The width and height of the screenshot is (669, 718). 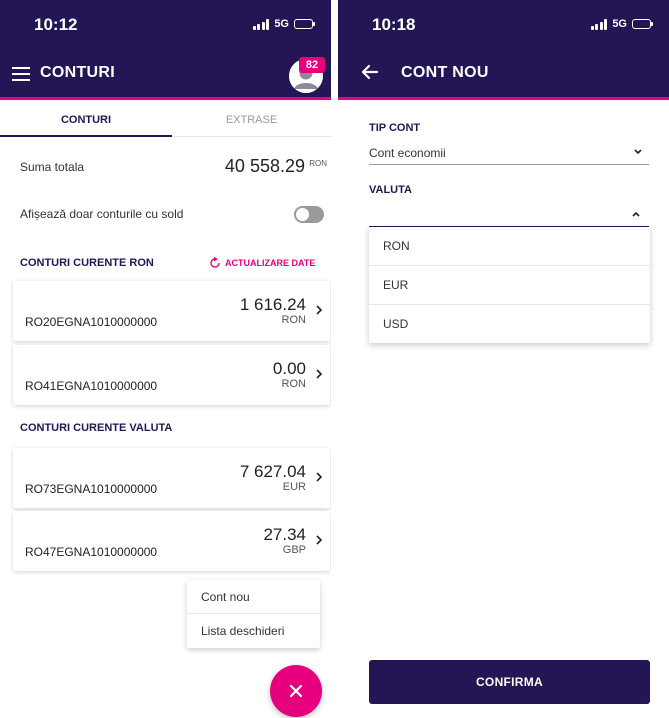 I want to click on menu-item-openings-list: Lista deschideri, so click(x=253, y=631).